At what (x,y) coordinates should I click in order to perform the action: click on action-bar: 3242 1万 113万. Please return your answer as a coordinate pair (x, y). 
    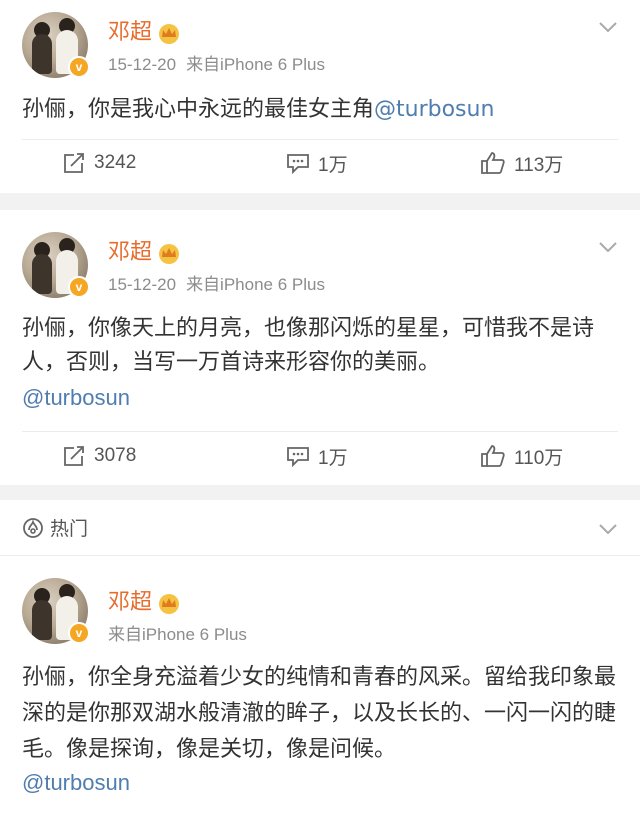
    Looking at the image, I should click on (320, 163).